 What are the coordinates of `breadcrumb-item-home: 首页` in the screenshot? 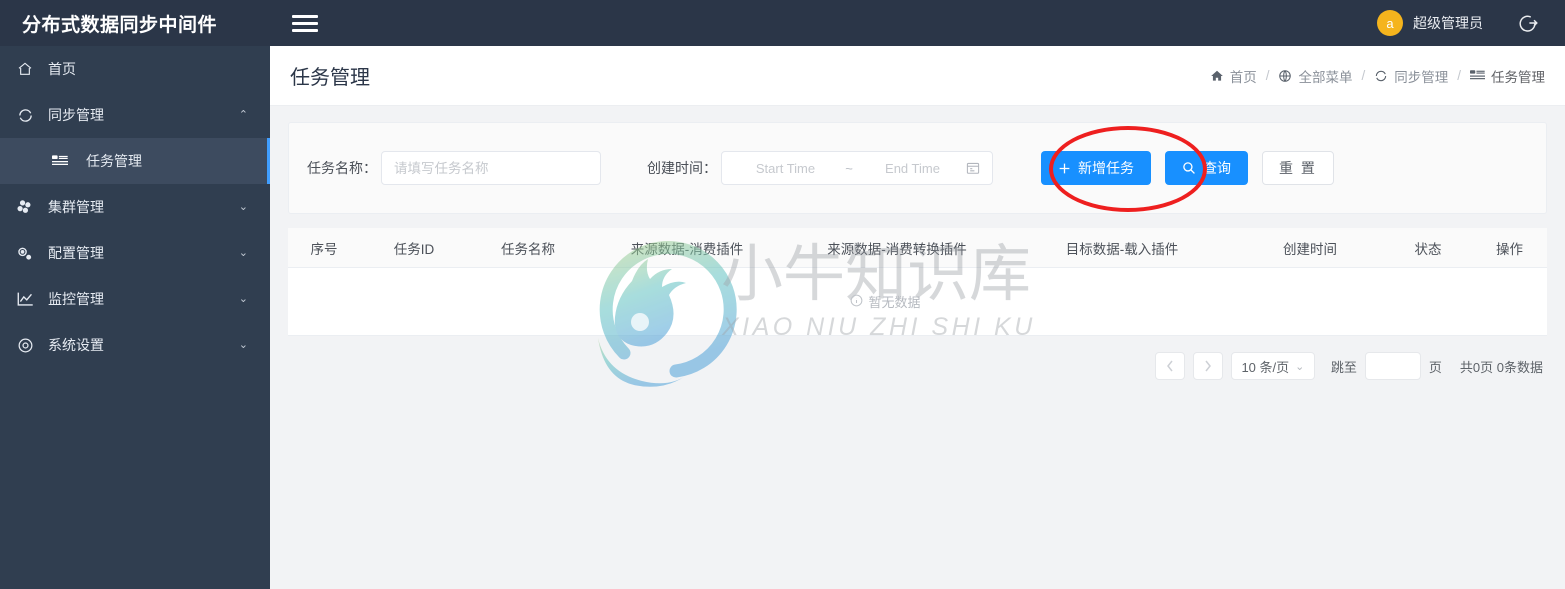 It's located at (1233, 76).